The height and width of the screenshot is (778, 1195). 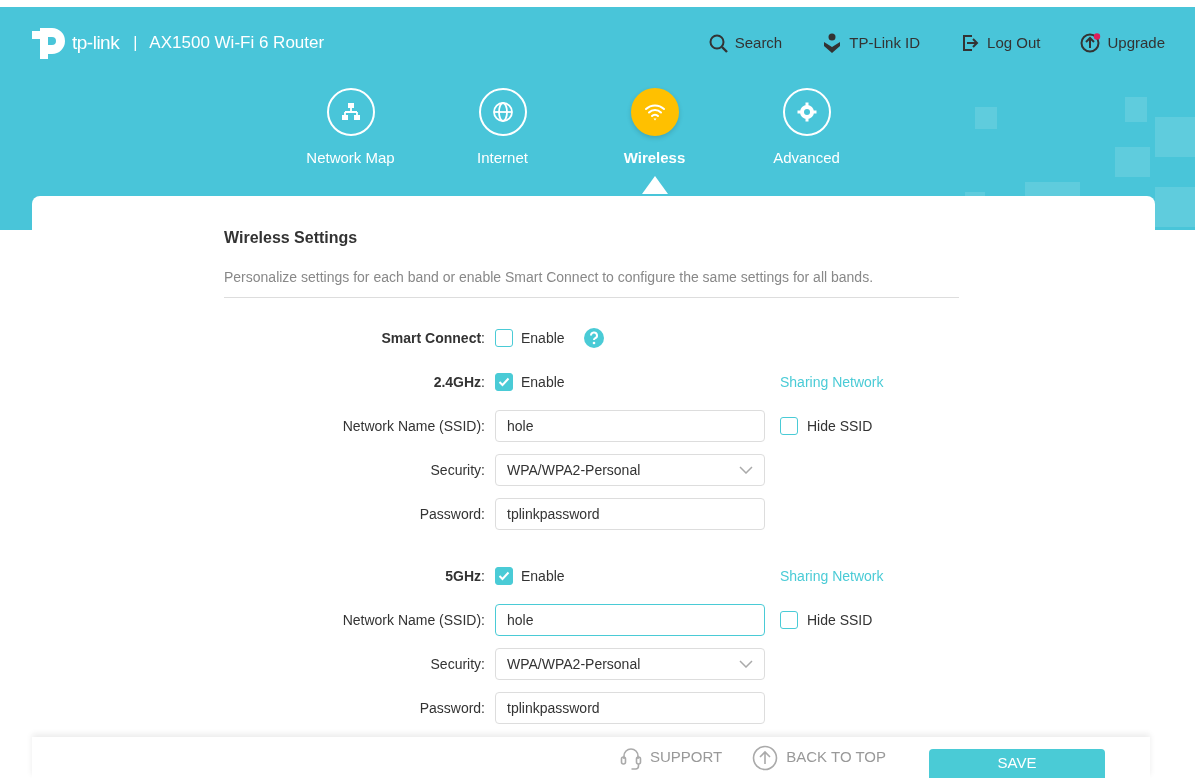 What do you see at coordinates (433, 338) in the screenshot?
I see `field-label: Smart Connect:` at bounding box center [433, 338].